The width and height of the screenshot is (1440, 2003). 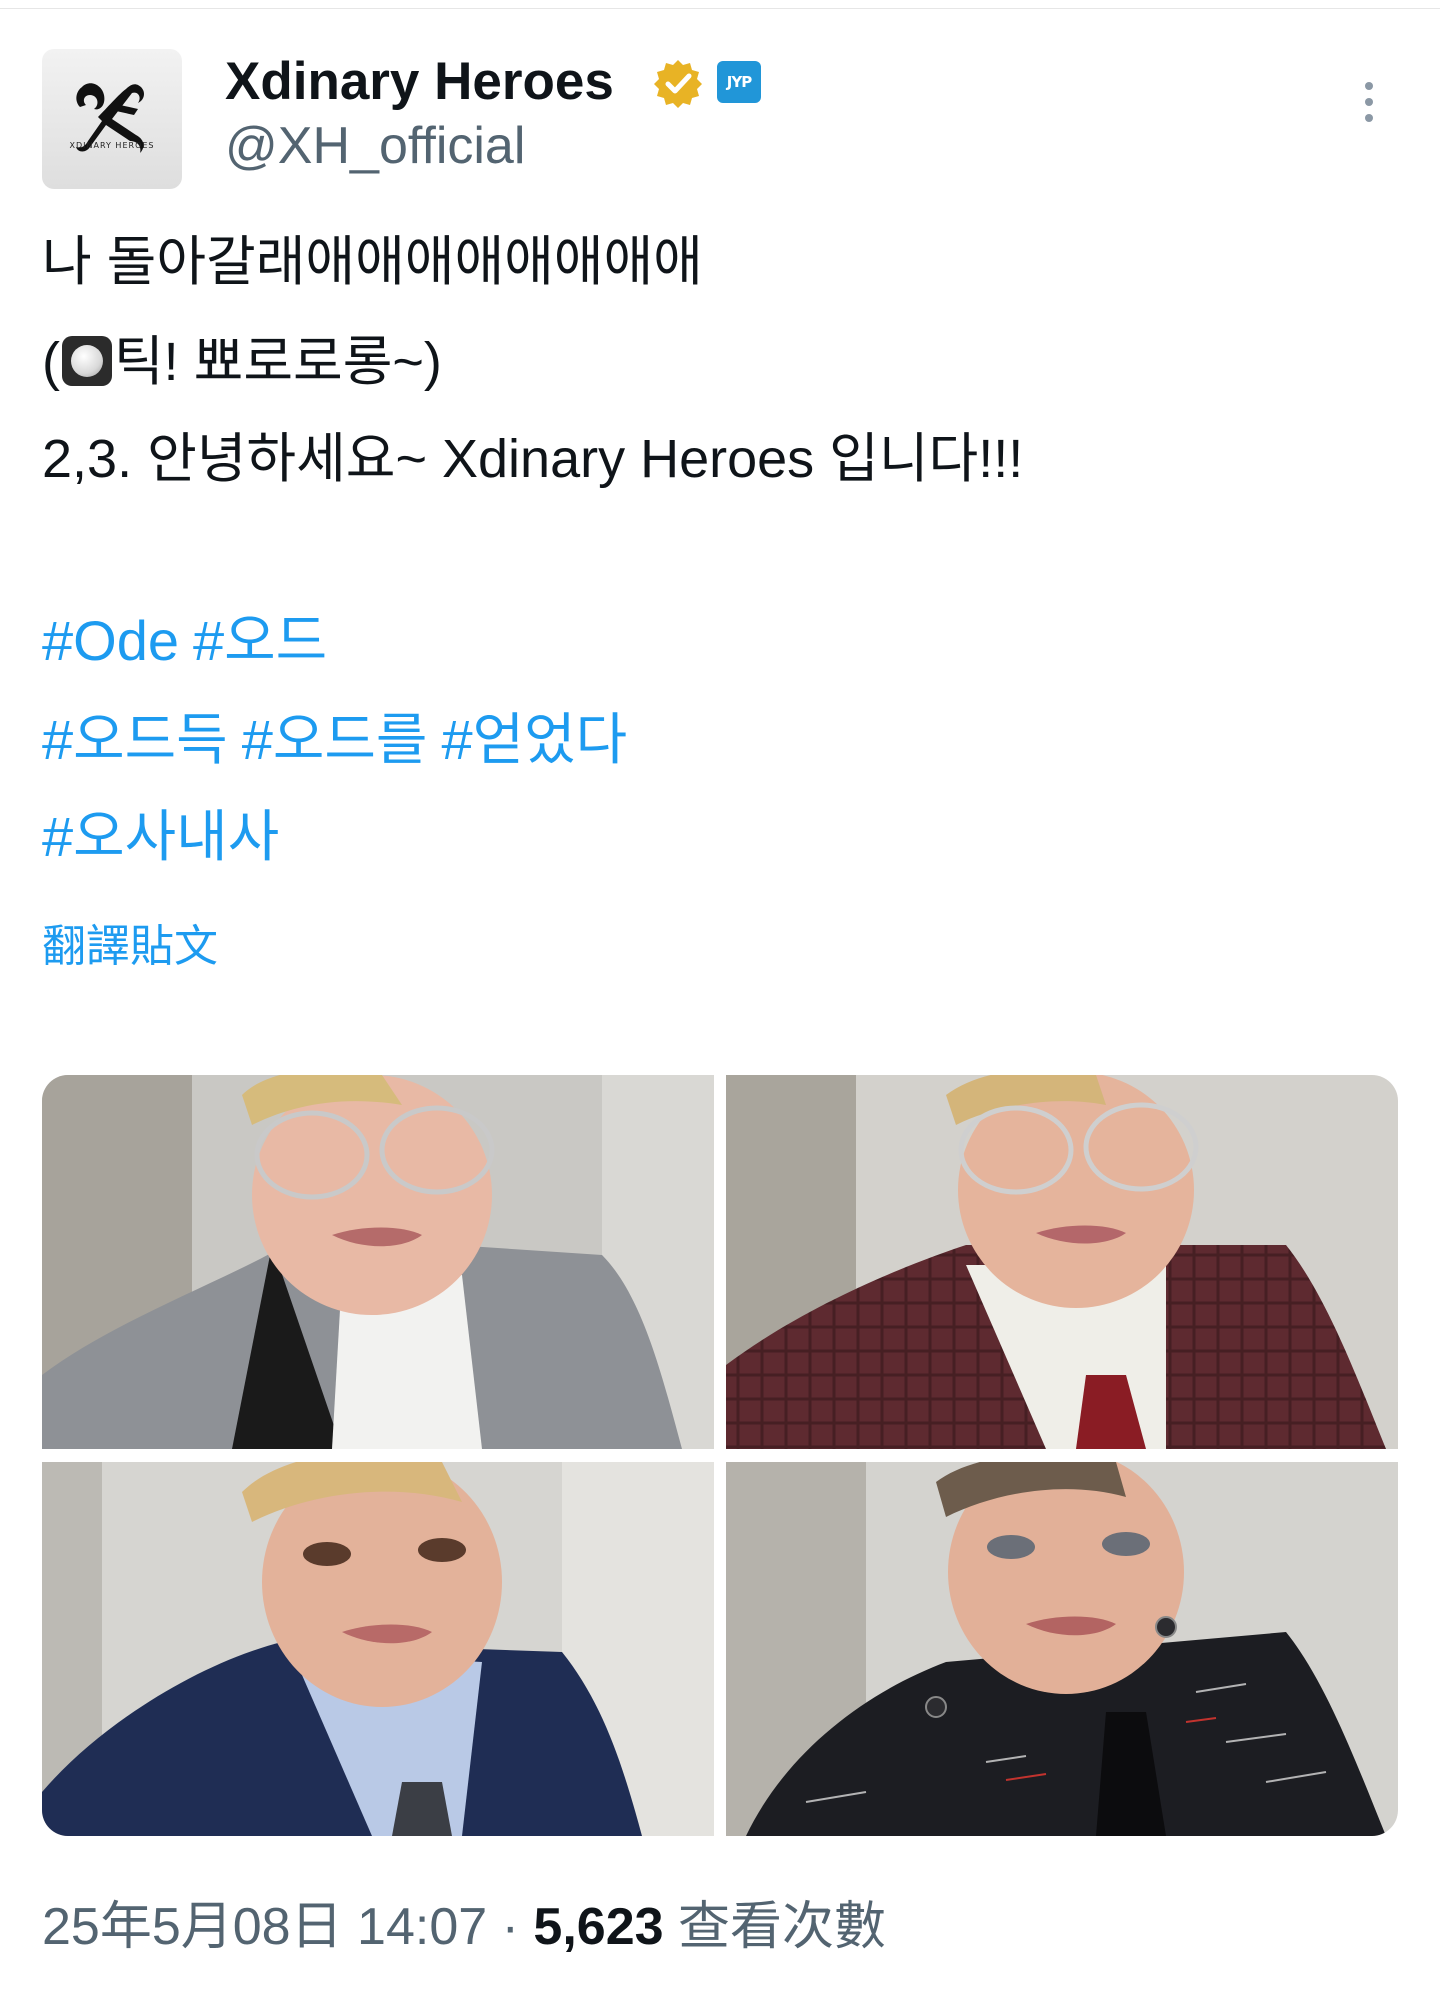 What do you see at coordinates (110, 640) in the screenshot?
I see `hashtag-link: #Ode` at bounding box center [110, 640].